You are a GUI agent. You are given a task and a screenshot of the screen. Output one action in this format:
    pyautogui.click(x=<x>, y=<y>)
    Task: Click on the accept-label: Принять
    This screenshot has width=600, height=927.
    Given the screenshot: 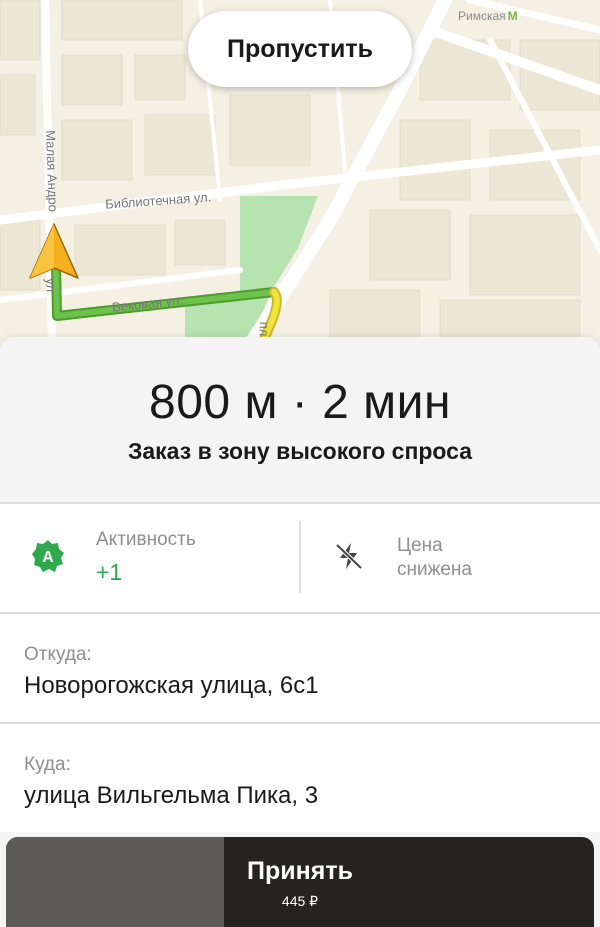 What is the action you would take?
    pyautogui.click(x=300, y=871)
    